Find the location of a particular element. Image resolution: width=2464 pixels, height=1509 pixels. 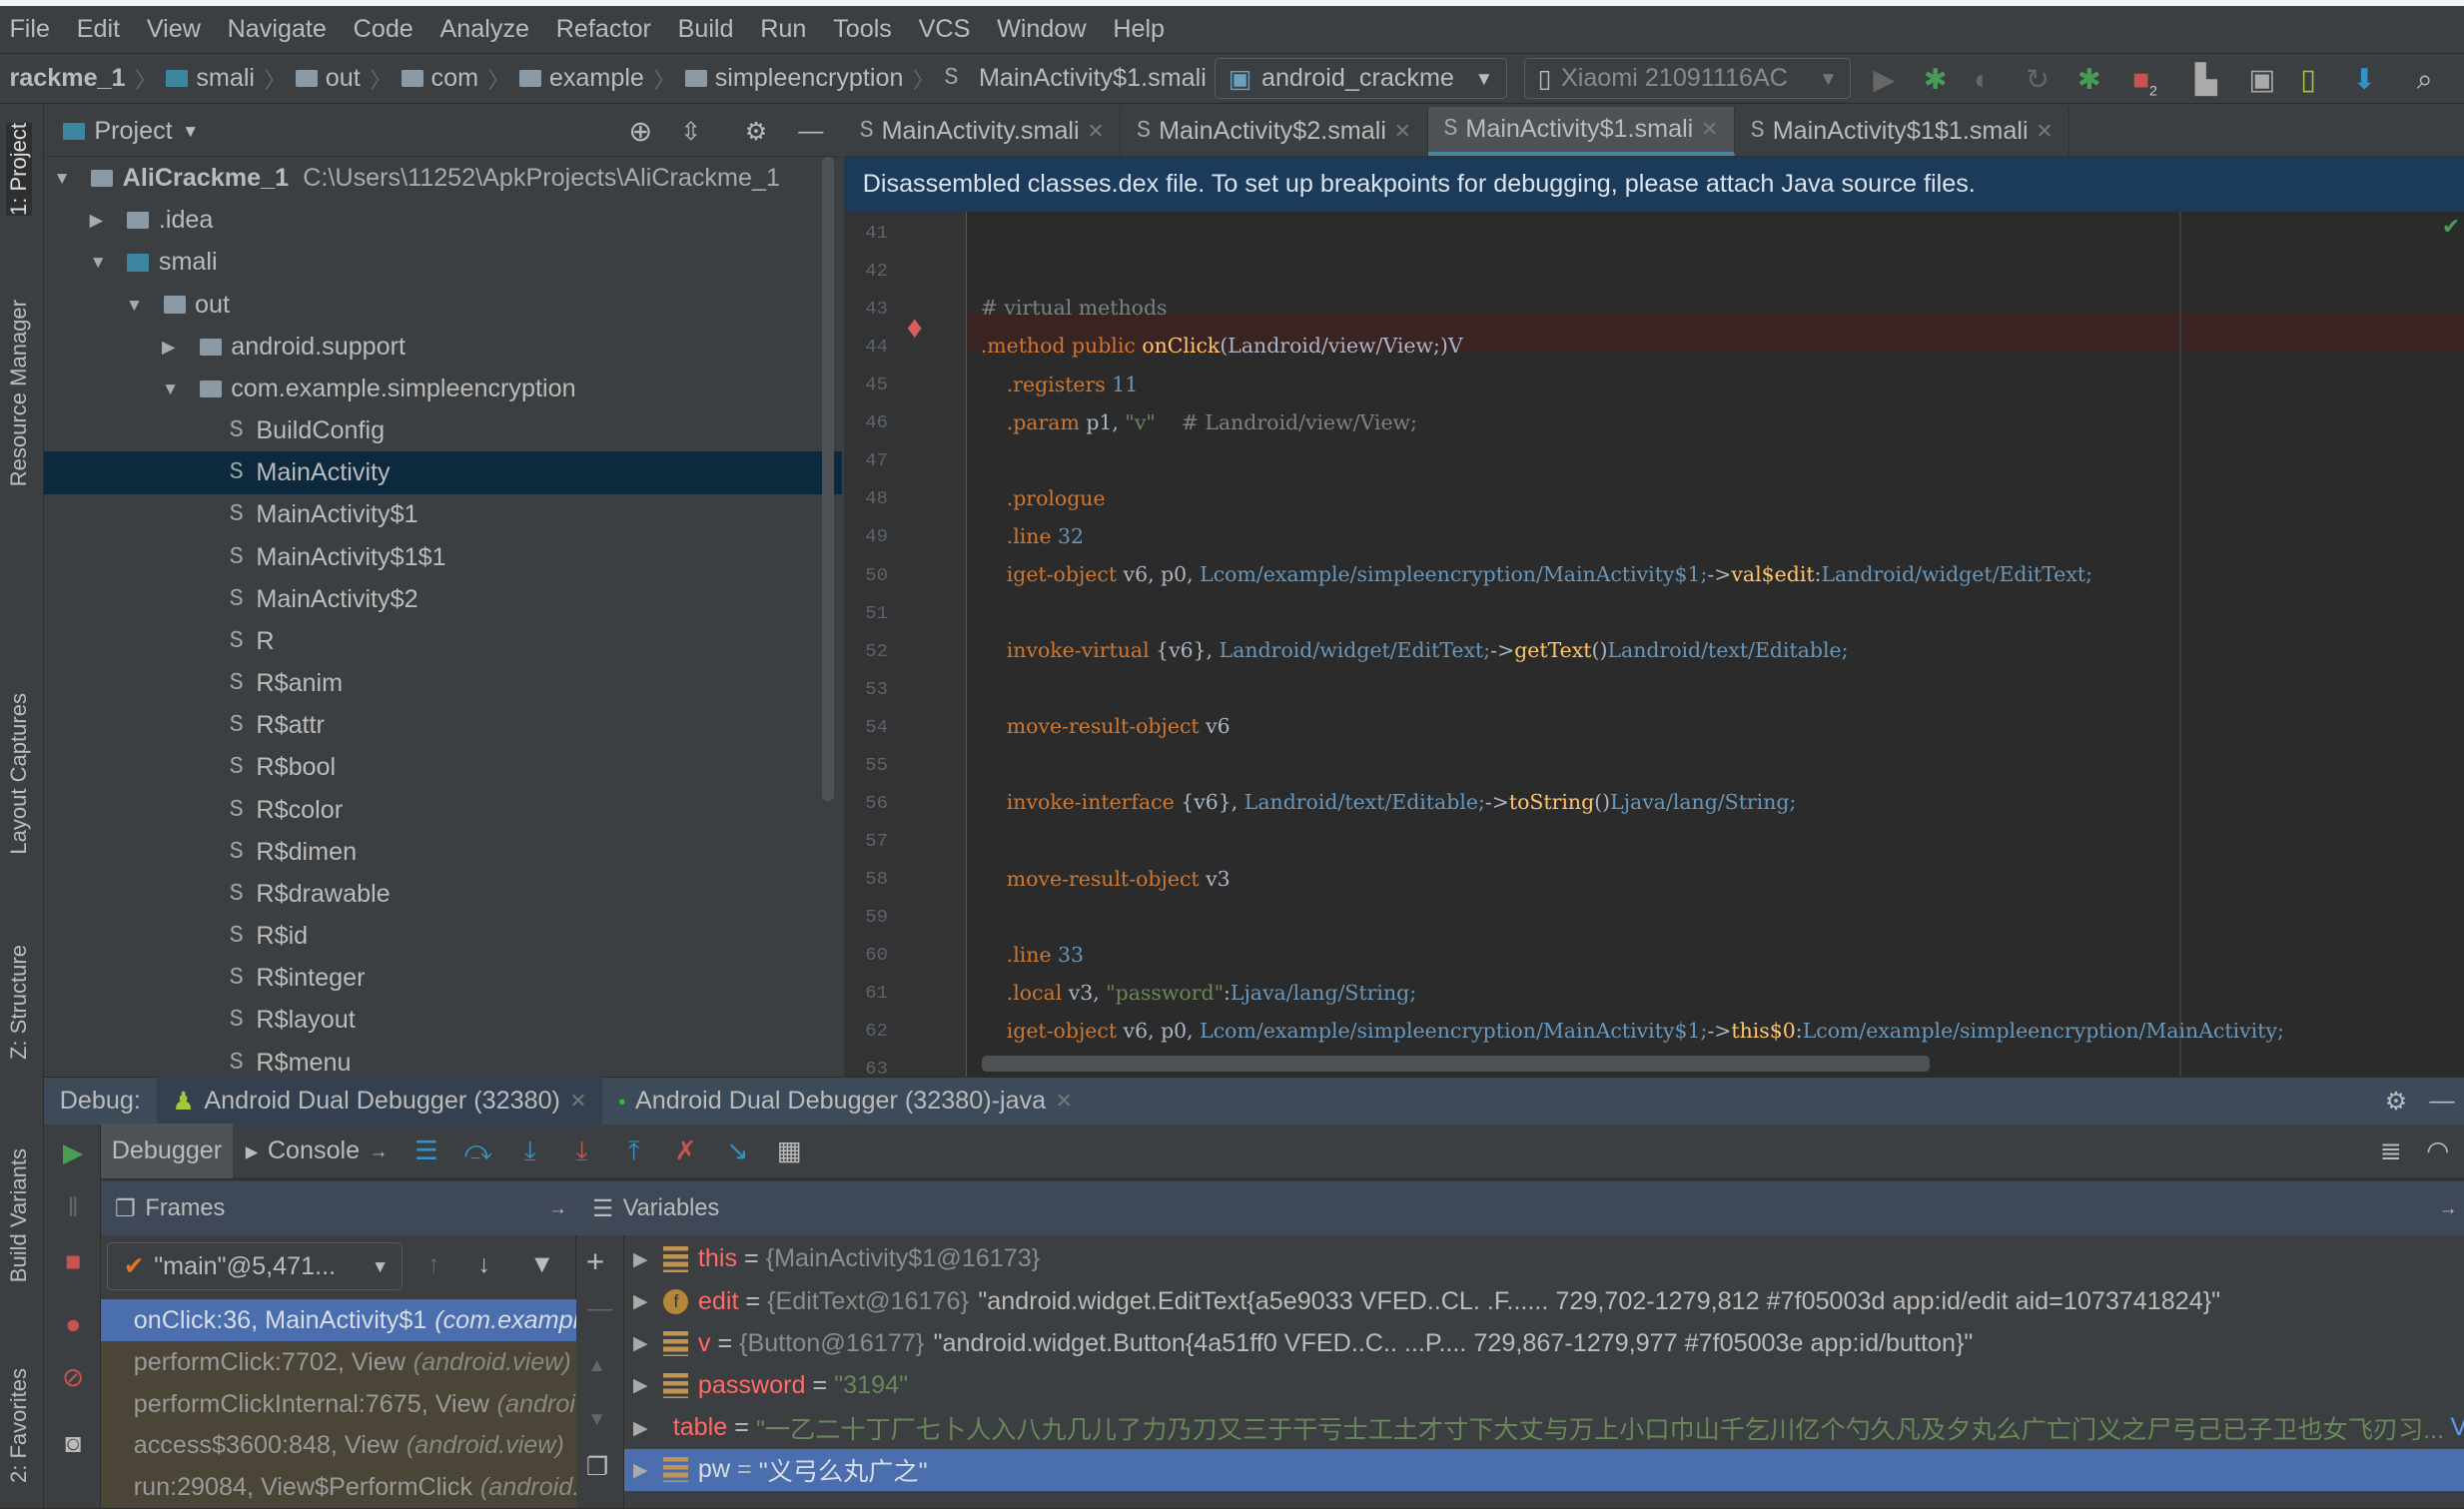

menu-window: Window is located at coordinates (1041, 29).